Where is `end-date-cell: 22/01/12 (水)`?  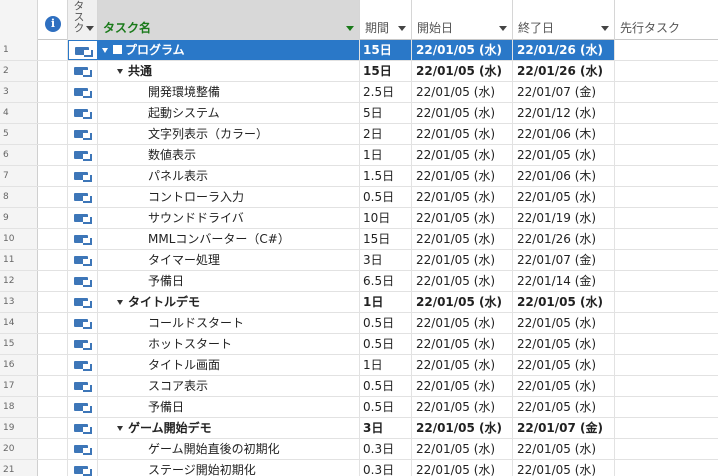 end-date-cell: 22/01/12 (水) is located at coordinates (564, 113).